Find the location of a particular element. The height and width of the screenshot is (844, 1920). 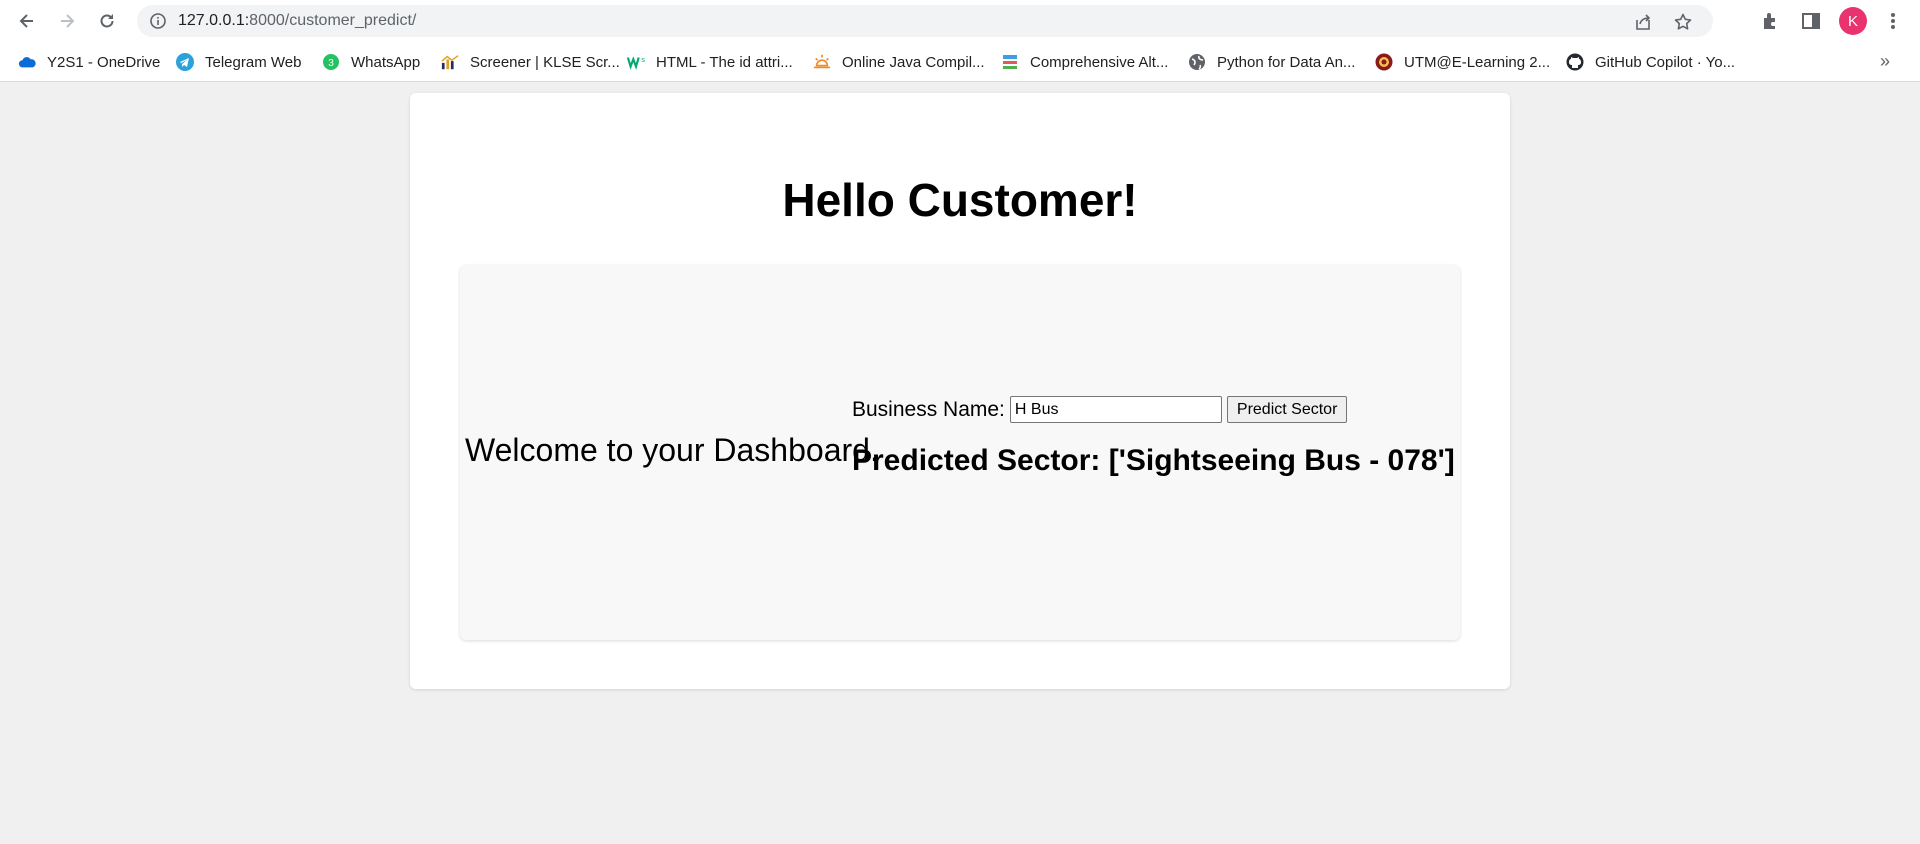

whatsapp-icon: 3 is located at coordinates (331, 62).